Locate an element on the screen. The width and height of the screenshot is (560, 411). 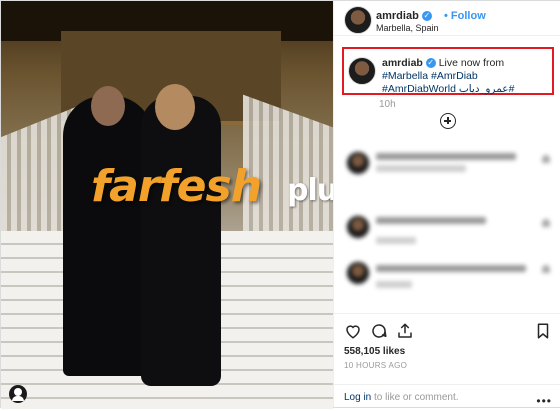
comment-icon is located at coordinates (379, 331).